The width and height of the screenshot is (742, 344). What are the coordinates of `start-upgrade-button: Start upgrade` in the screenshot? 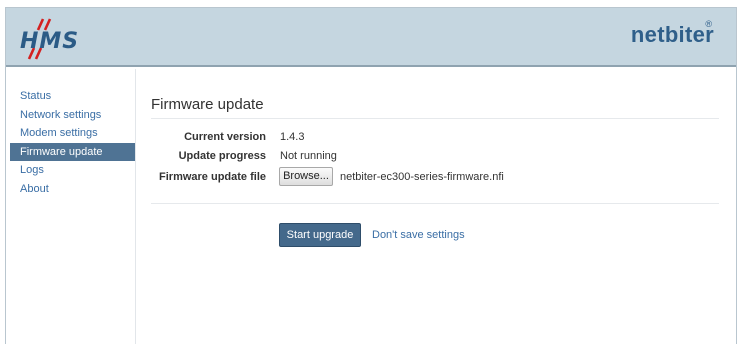 It's located at (320, 235).